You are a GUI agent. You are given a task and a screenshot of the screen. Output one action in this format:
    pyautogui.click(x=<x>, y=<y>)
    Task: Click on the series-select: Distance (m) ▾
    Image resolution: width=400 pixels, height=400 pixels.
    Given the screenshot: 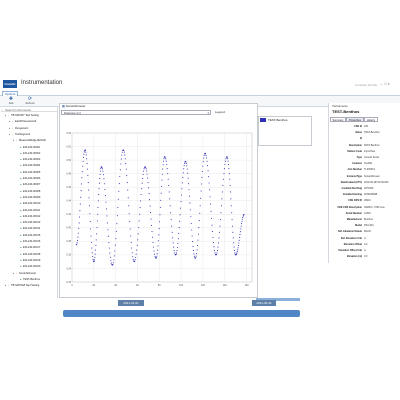 What is the action you would take?
    pyautogui.click(x=136, y=112)
    